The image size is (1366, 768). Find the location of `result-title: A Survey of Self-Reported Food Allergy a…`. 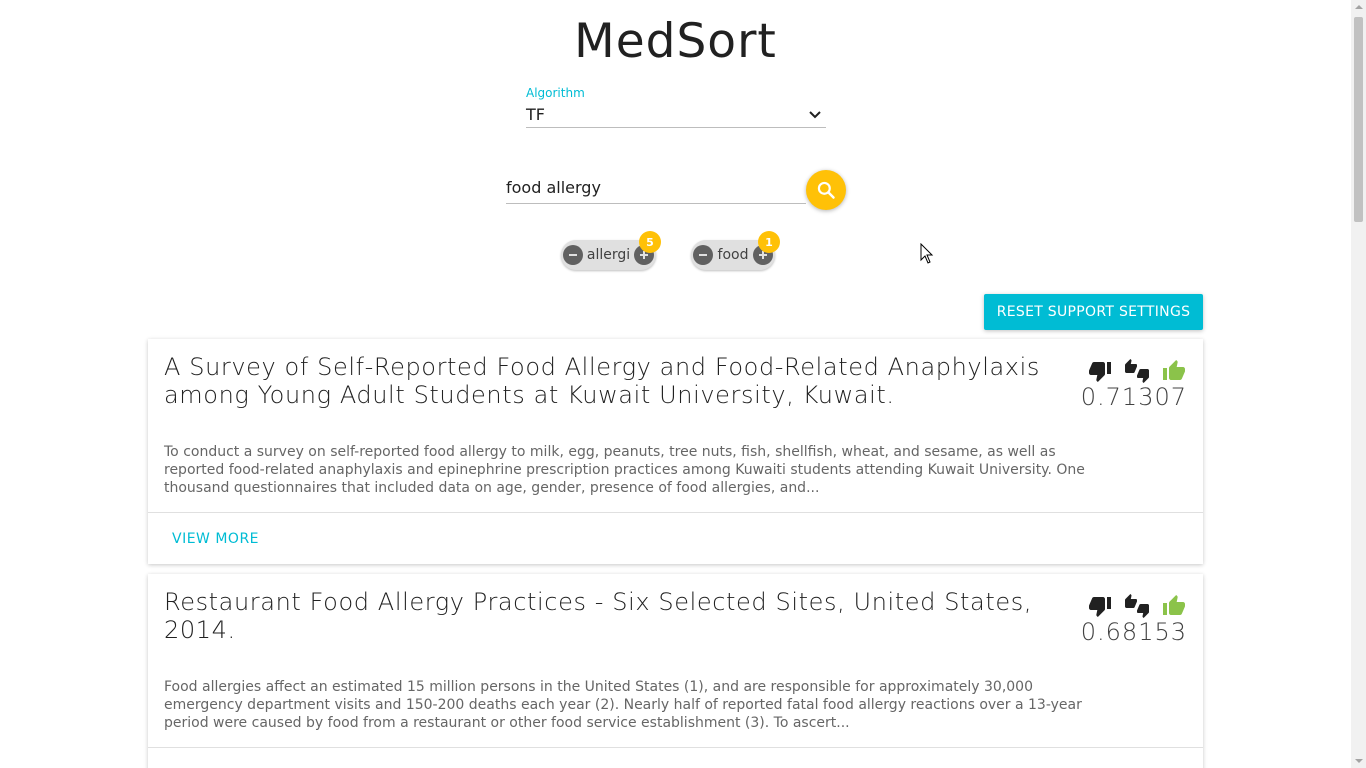

result-title: A Survey of Self-Reported Food Allergy a… is located at coordinates (602, 381).